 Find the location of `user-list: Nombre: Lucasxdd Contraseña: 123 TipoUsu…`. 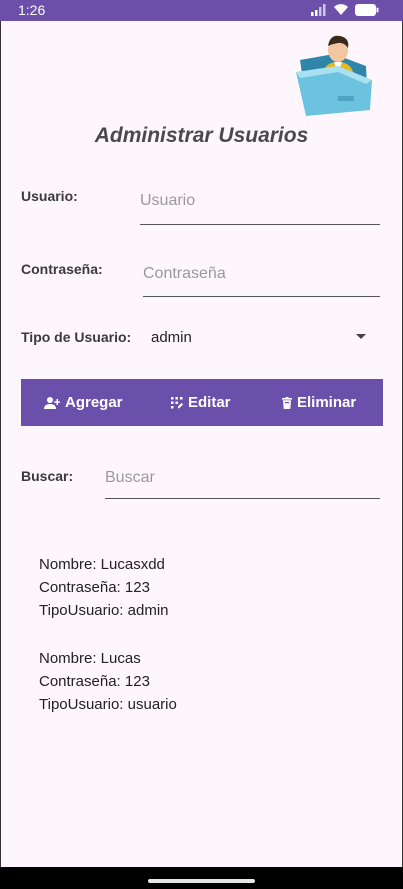

user-list: Nombre: Lucasxdd Contraseña: 123 TipoUsu… is located at coordinates (108, 647).